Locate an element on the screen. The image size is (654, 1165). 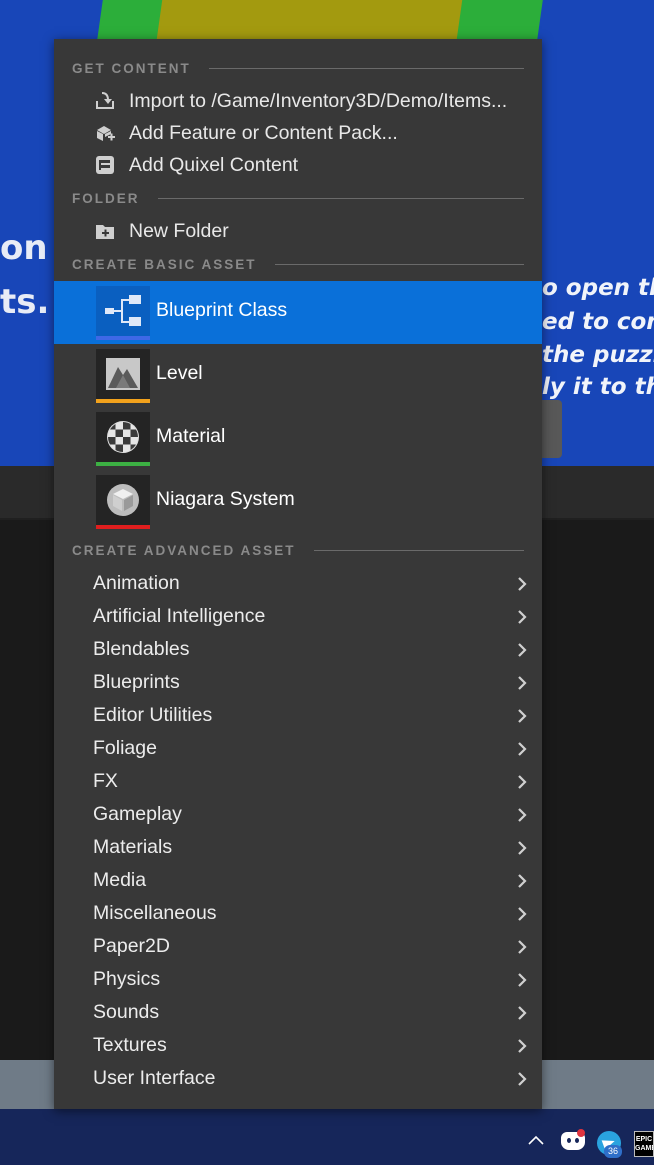
submenu-item-label: Artificial Intelligence is located at coordinates (179, 616).